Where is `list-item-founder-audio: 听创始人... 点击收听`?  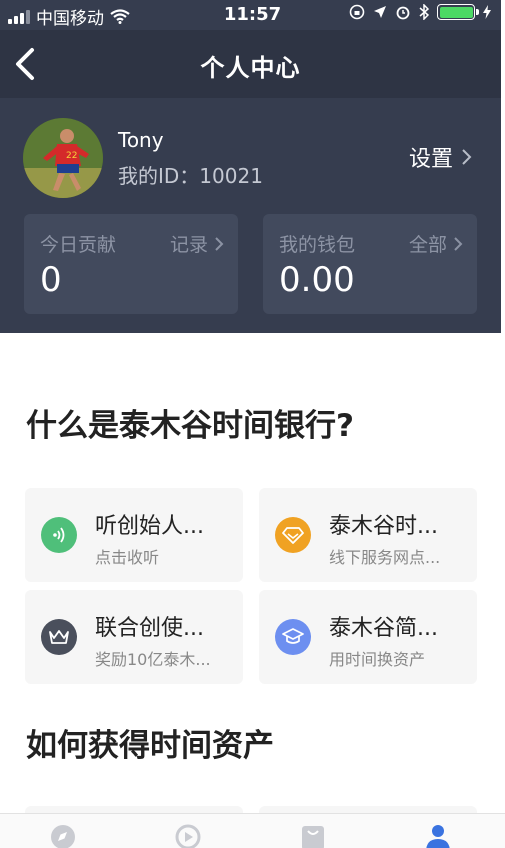
list-item-founder-audio: 听创始人... 点击收听 is located at coordinates (134, 535).